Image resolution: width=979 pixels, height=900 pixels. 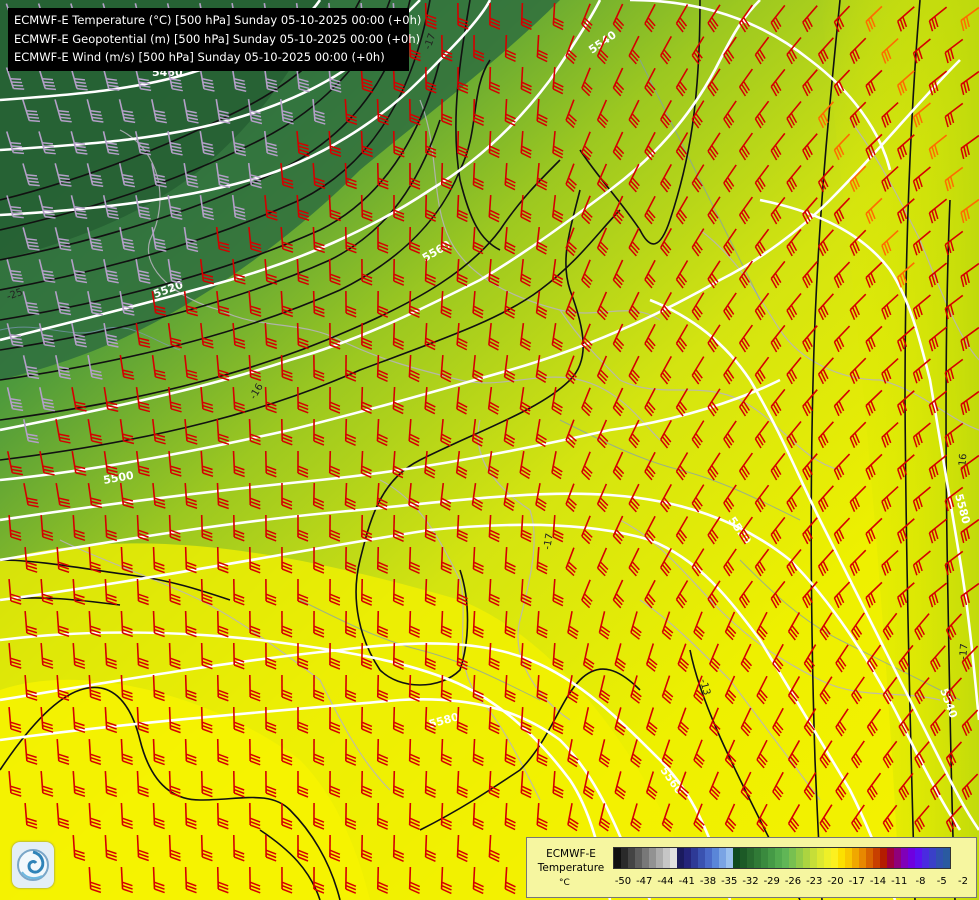 I want to click on legend-tick-label: -2, so click(x=963, y=881).